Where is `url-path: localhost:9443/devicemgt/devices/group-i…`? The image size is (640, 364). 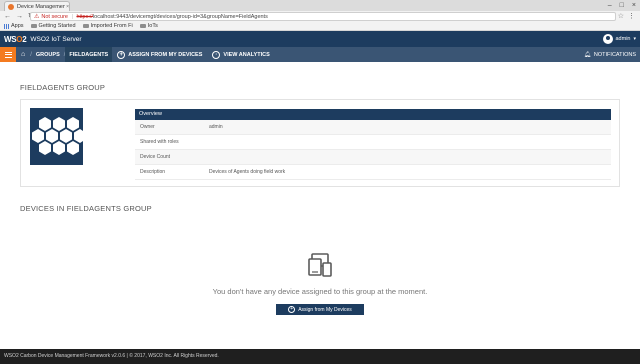 url-path: localhost:9443/devicemgt/devices/group-i… is located at coordinates (180, 16).